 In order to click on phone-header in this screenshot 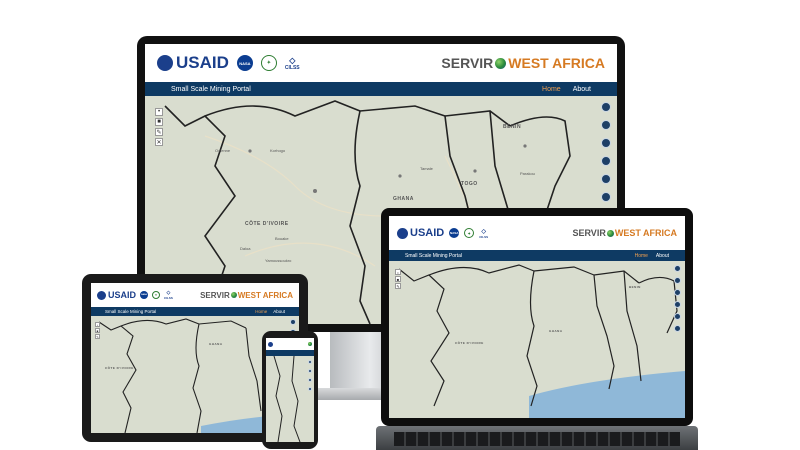, I will do `click(290, 344)`.